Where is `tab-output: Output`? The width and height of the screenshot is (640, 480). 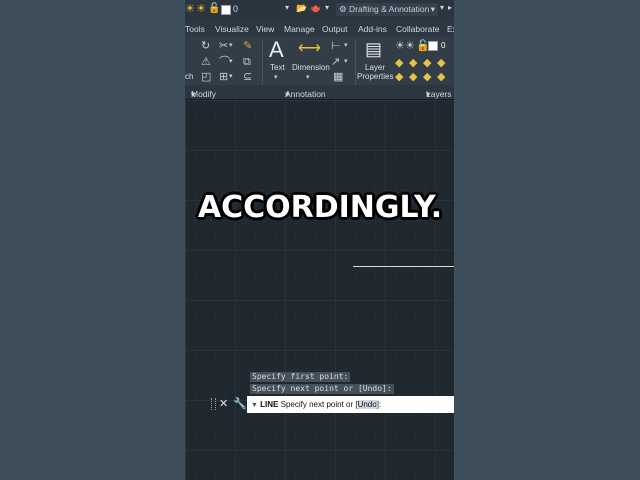 tab-output: Output is located at coordinates (335, 29).